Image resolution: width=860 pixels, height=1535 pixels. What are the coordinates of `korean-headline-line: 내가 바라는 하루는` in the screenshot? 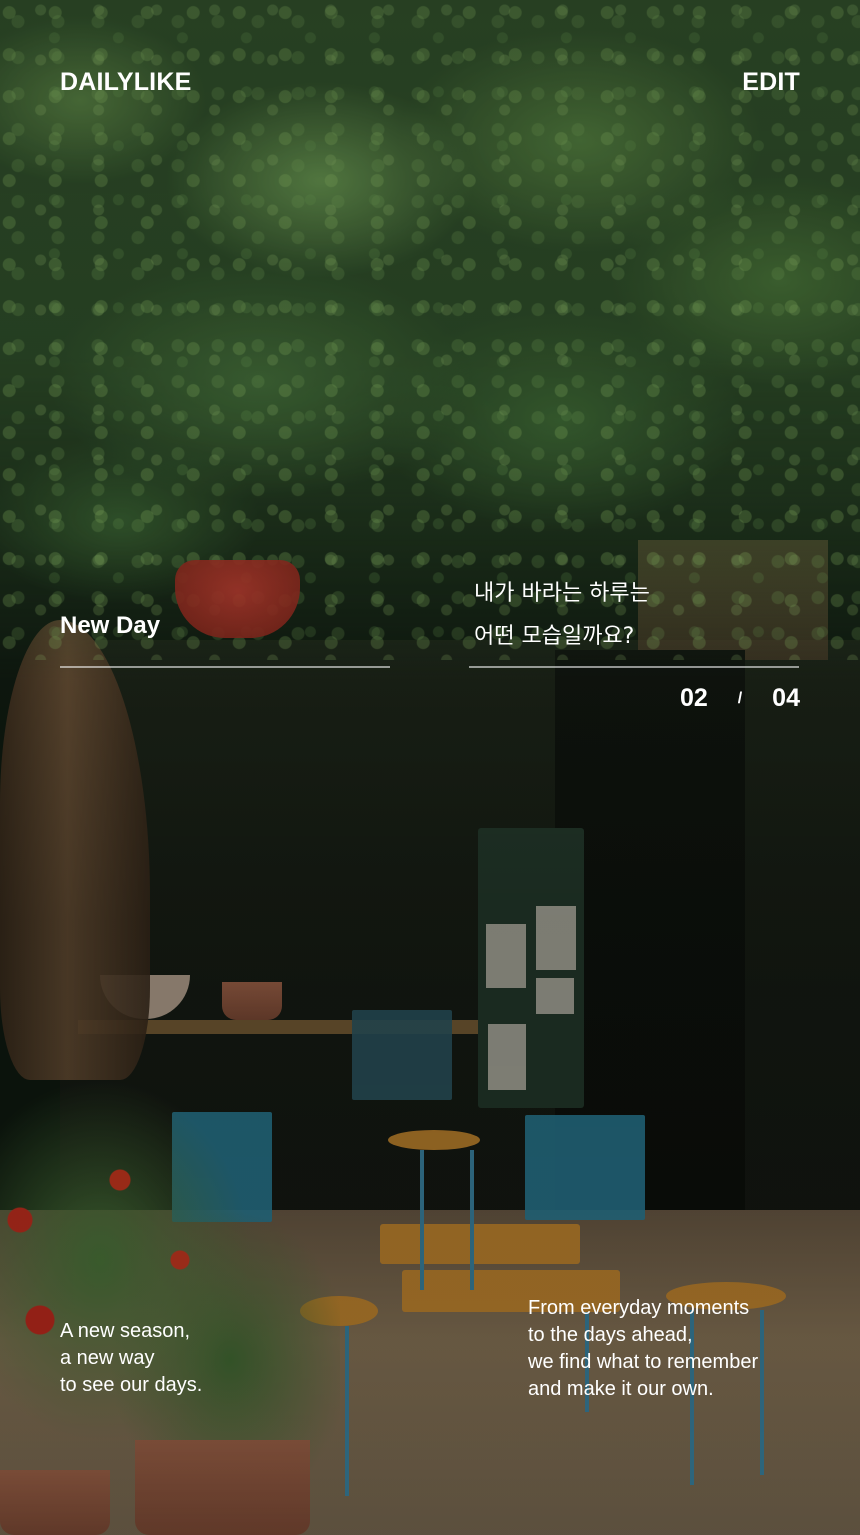 It's located at (562, 593).